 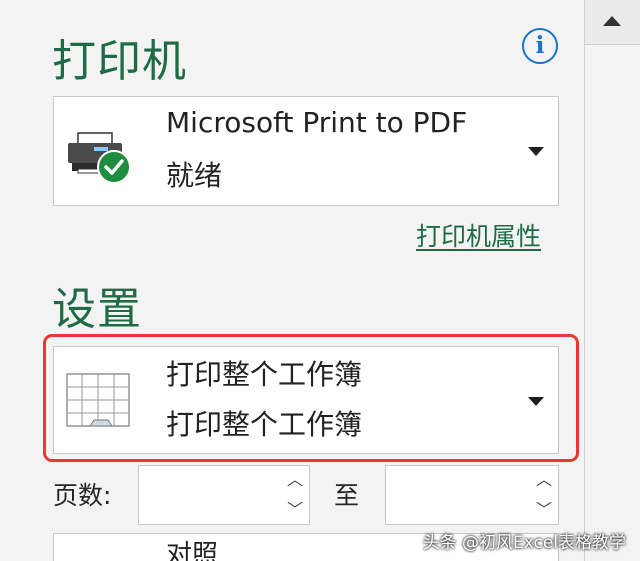 What do you see at coordinates (194, 175) in the screenshot?
I see `printer-status: 就绪` at bounding box center [194, 175].